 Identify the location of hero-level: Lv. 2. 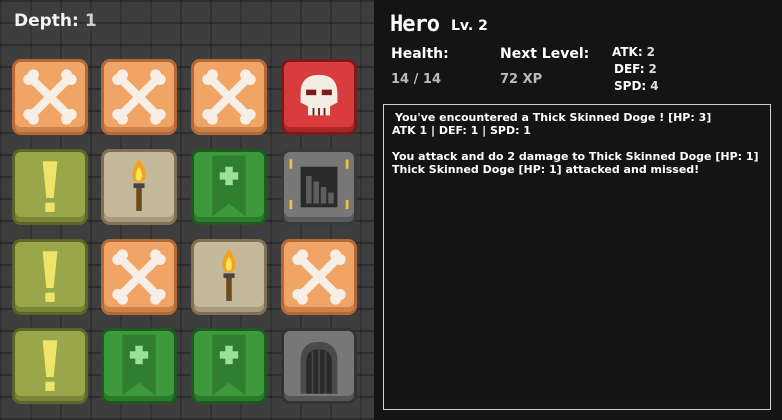
(469, 26).